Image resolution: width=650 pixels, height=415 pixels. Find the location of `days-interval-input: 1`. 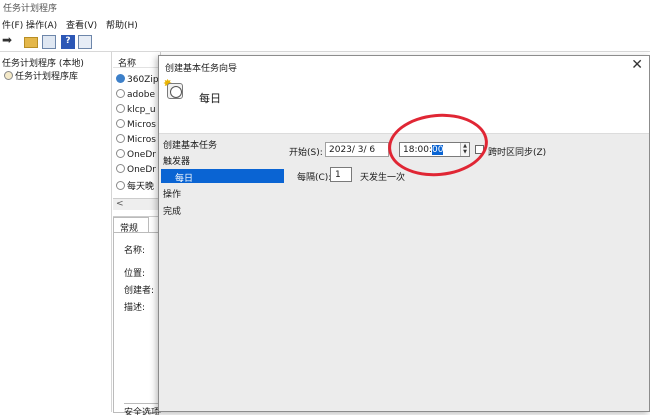

days-interval-input: 1 is located at coordinates (341, 174).